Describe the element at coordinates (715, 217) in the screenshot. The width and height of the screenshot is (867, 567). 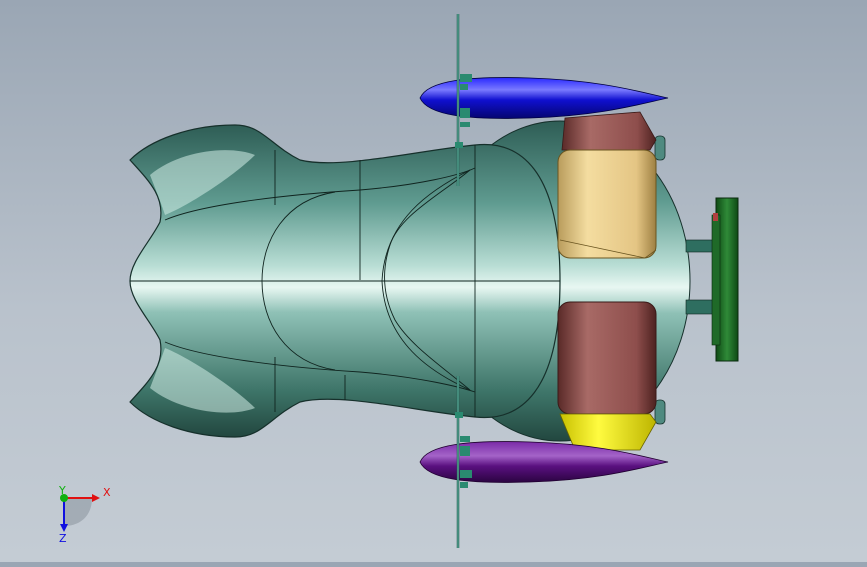
I see `mount-red-tab` at that location.